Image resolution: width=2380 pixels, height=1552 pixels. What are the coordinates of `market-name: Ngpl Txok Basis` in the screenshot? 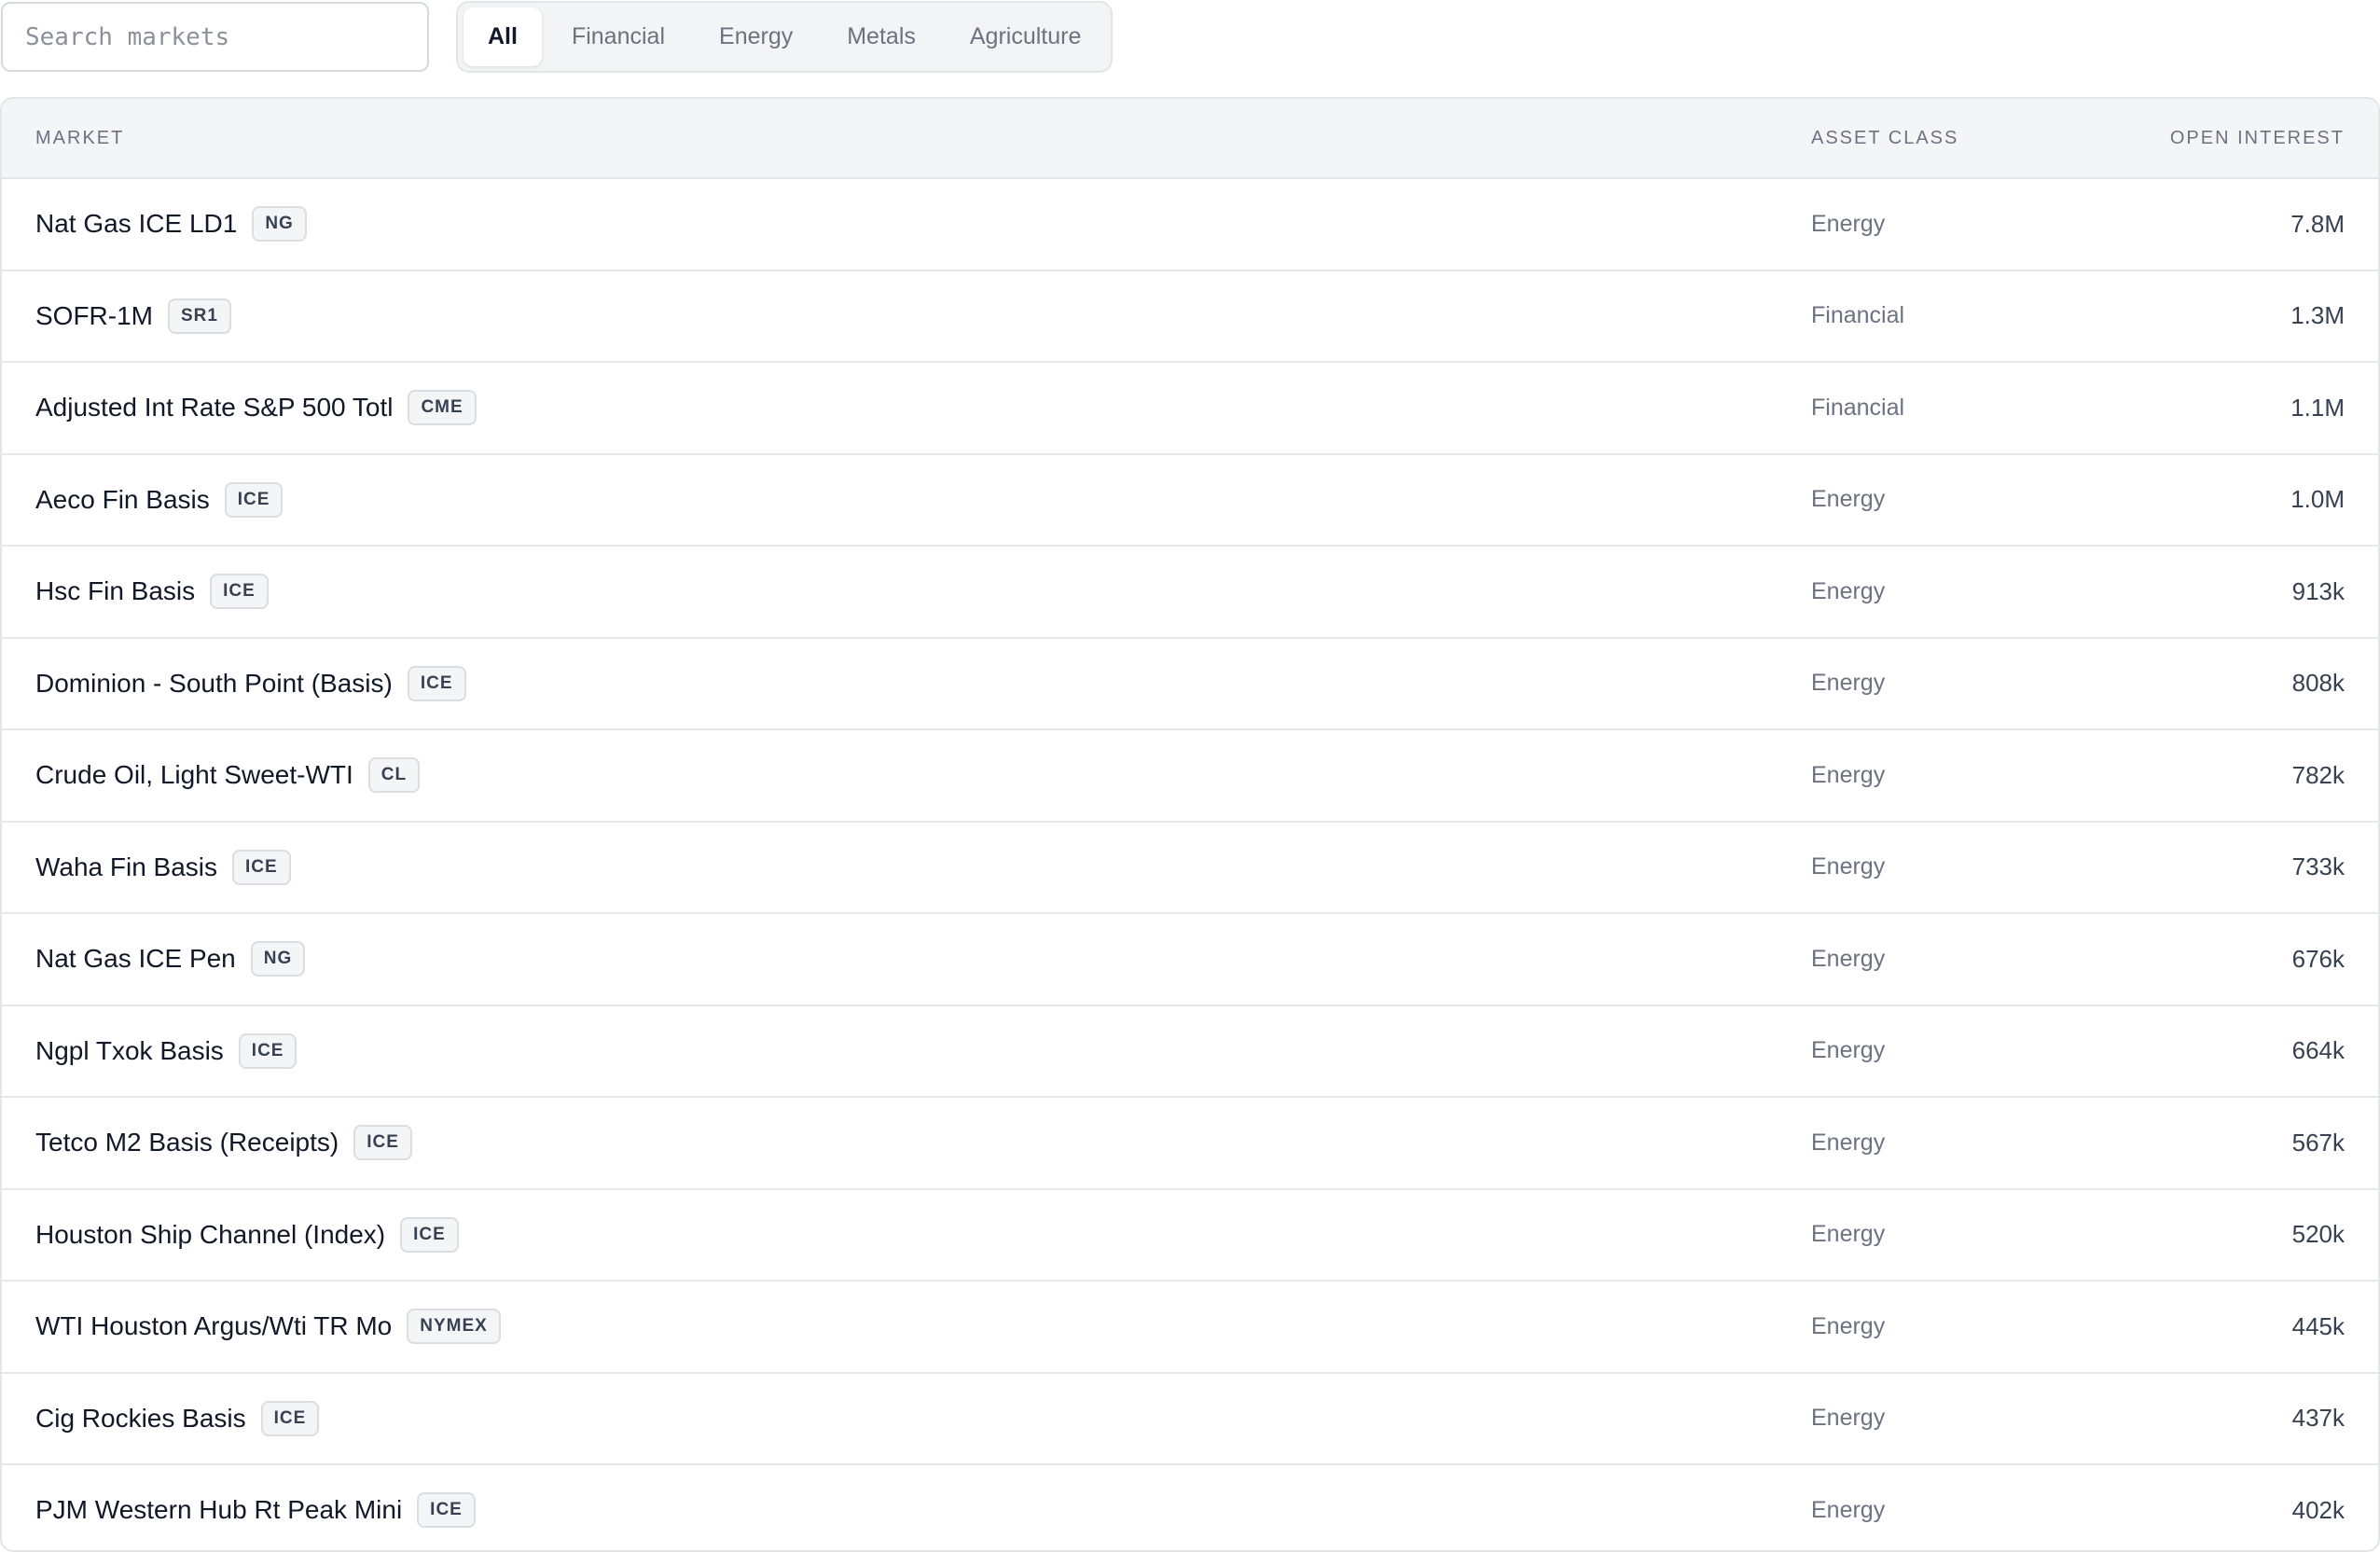 It's located at (129, 1050).